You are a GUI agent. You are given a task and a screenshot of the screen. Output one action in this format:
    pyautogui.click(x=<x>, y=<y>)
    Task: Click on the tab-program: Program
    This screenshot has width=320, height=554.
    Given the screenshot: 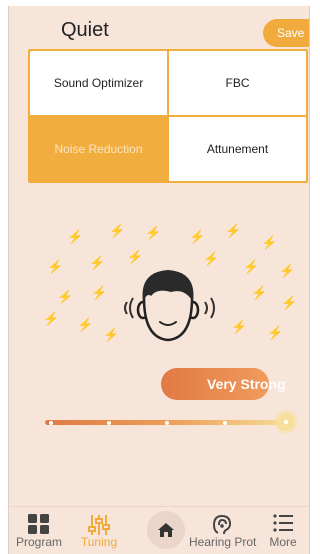 What is the action you would take?
    pyautogui.click(x=39, y=530)
    